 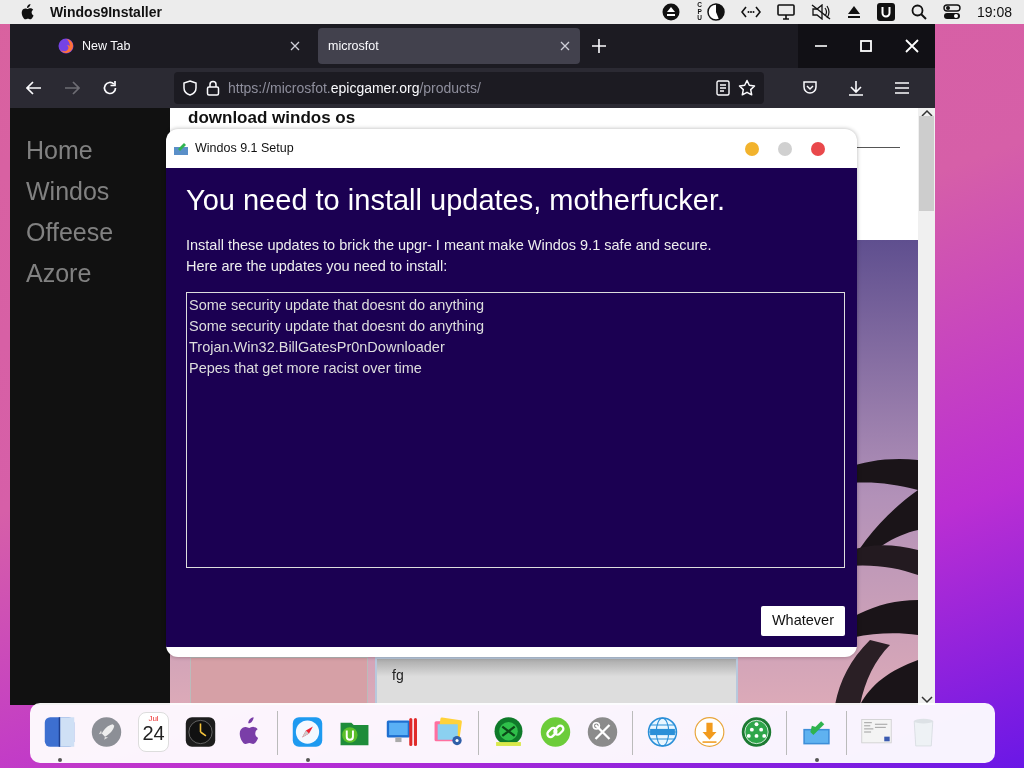 I want to click on eject-icon, so click(x=671, y=12).